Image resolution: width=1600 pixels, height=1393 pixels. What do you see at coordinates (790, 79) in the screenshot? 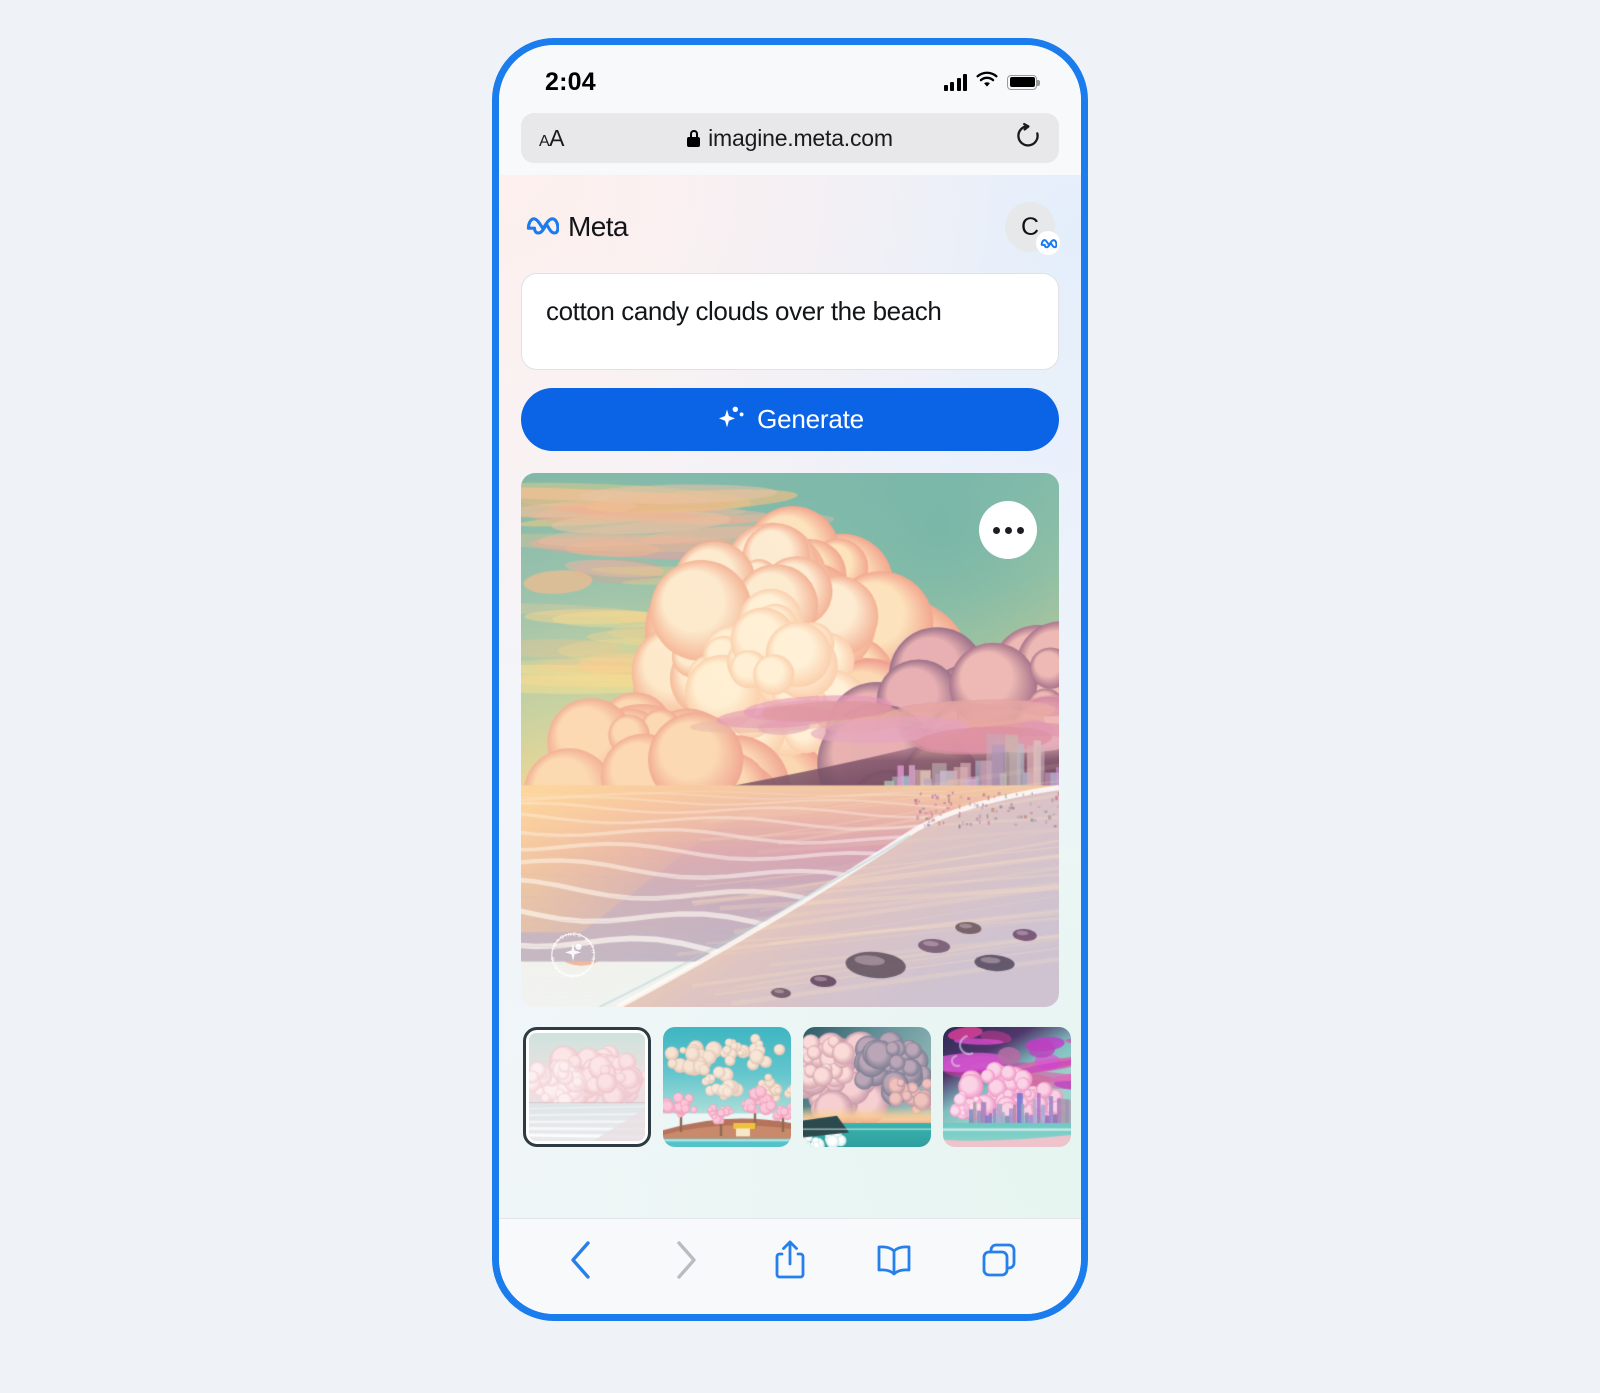
I see `status-bar: 2:04` at bounding box center [790, 79].